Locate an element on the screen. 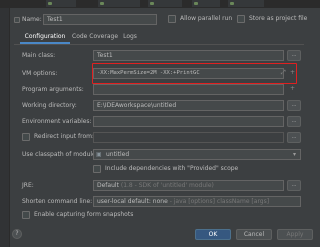  chevron-down-icon: ▾ is located at coordinates (294, 154).